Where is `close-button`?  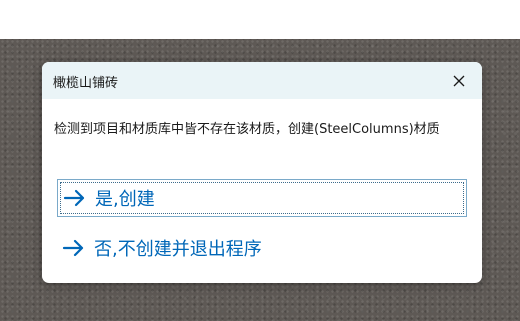 close-button is located at coordinates (459, 81).